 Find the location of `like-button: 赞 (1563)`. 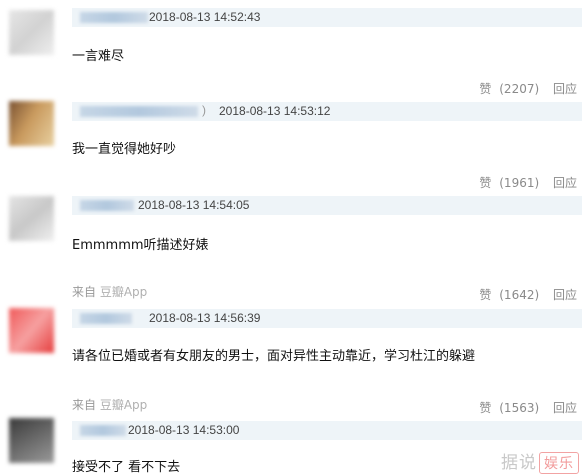

like-button: 赞 (1563) is located at coordinates (507, 408).